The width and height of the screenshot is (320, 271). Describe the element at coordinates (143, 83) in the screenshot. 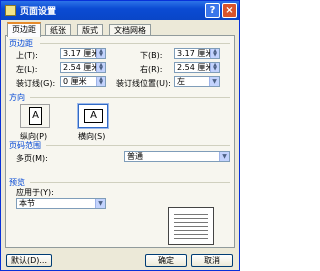

I see `gutter-position-label: 装订线位置(U):` at that location.